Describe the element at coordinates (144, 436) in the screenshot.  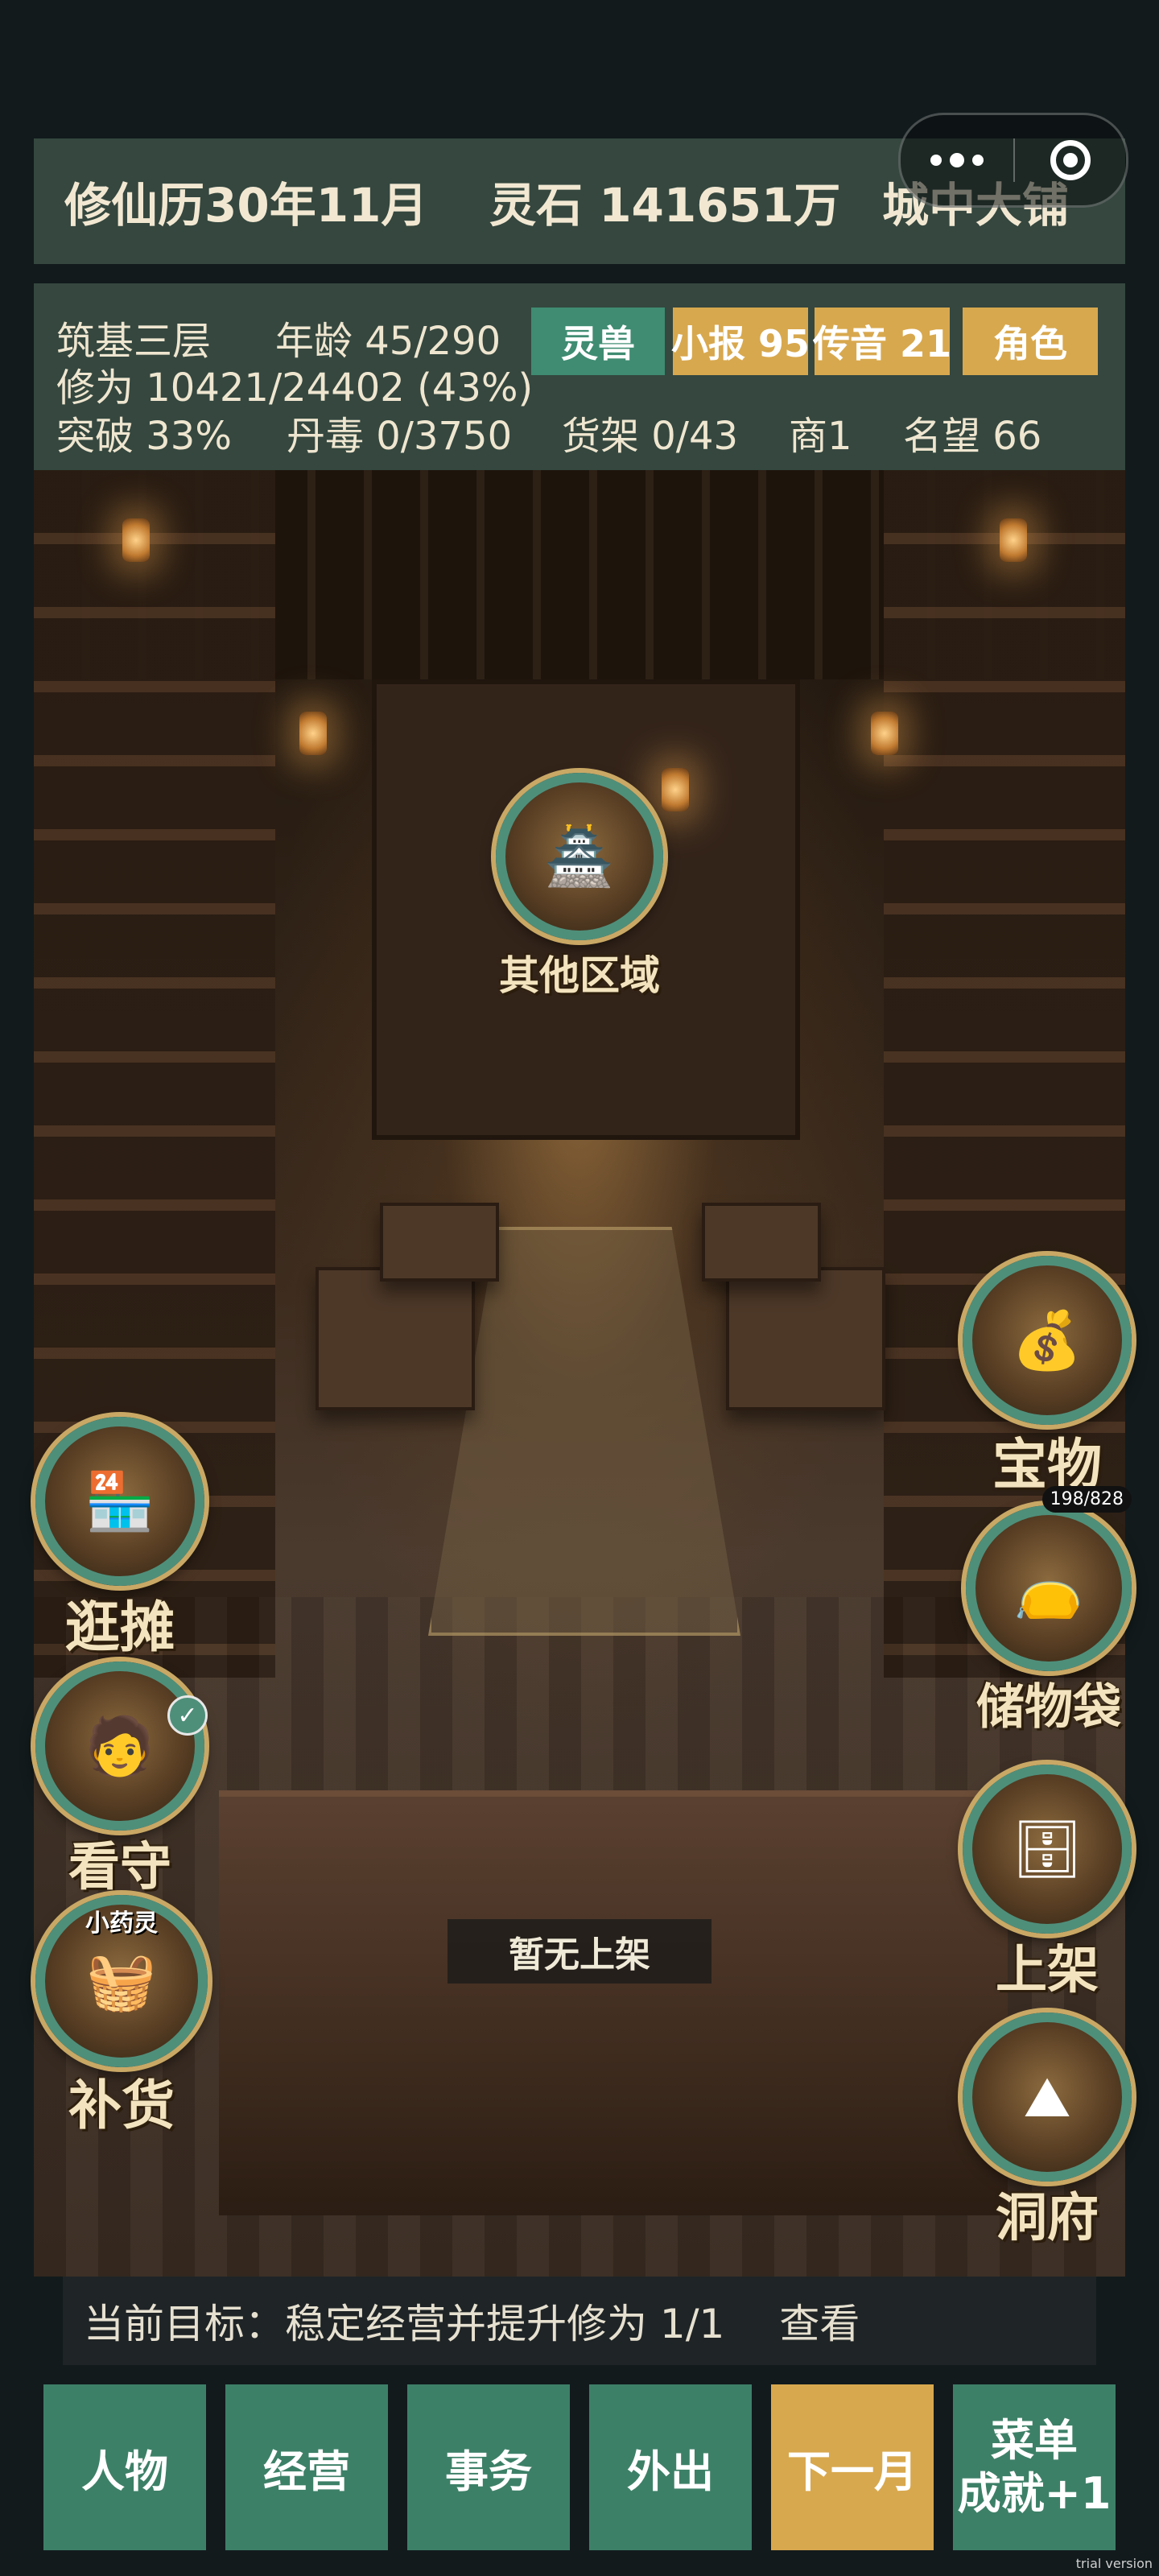
I see `breakthrough-stat: 突破 33%` at that location.